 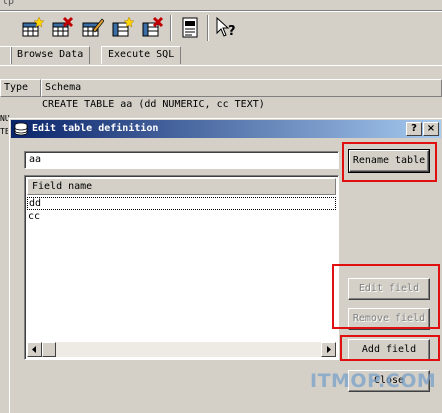 What do you see at coordinates (49, 349) in the screenshot?
I see `scroll-thumb` at bounding box center [49, 349].